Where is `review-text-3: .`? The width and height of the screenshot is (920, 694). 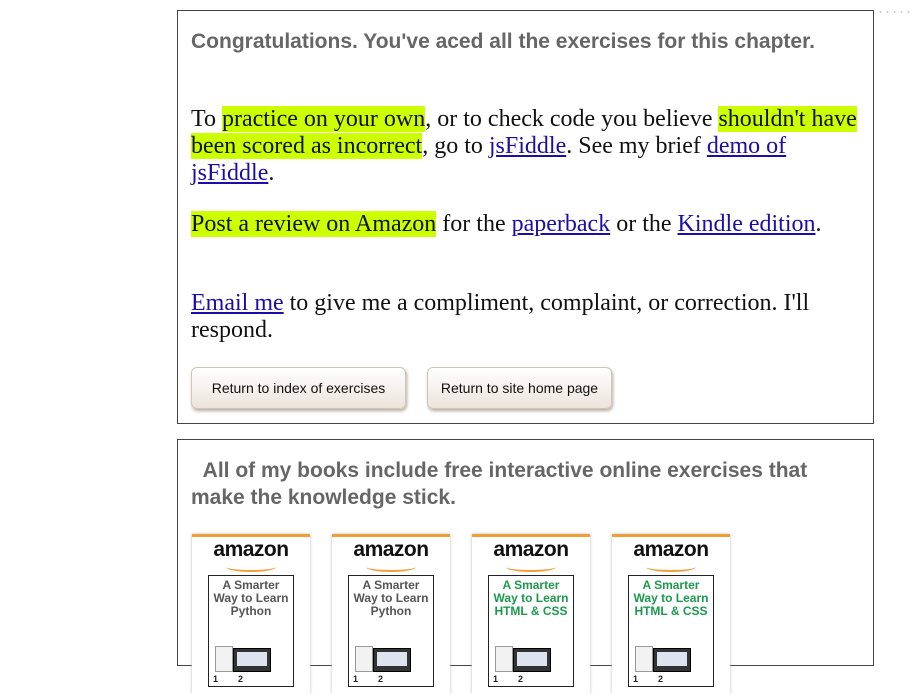
review-text-3: . is located at coordinates (818, 224).